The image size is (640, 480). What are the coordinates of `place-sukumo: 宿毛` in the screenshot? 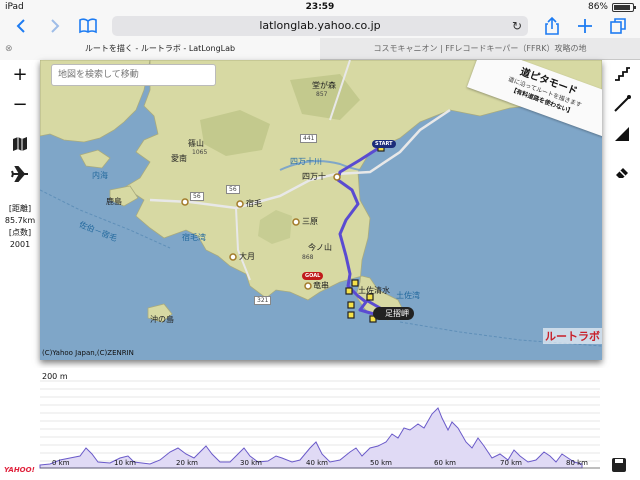 It's located at (254, 203).